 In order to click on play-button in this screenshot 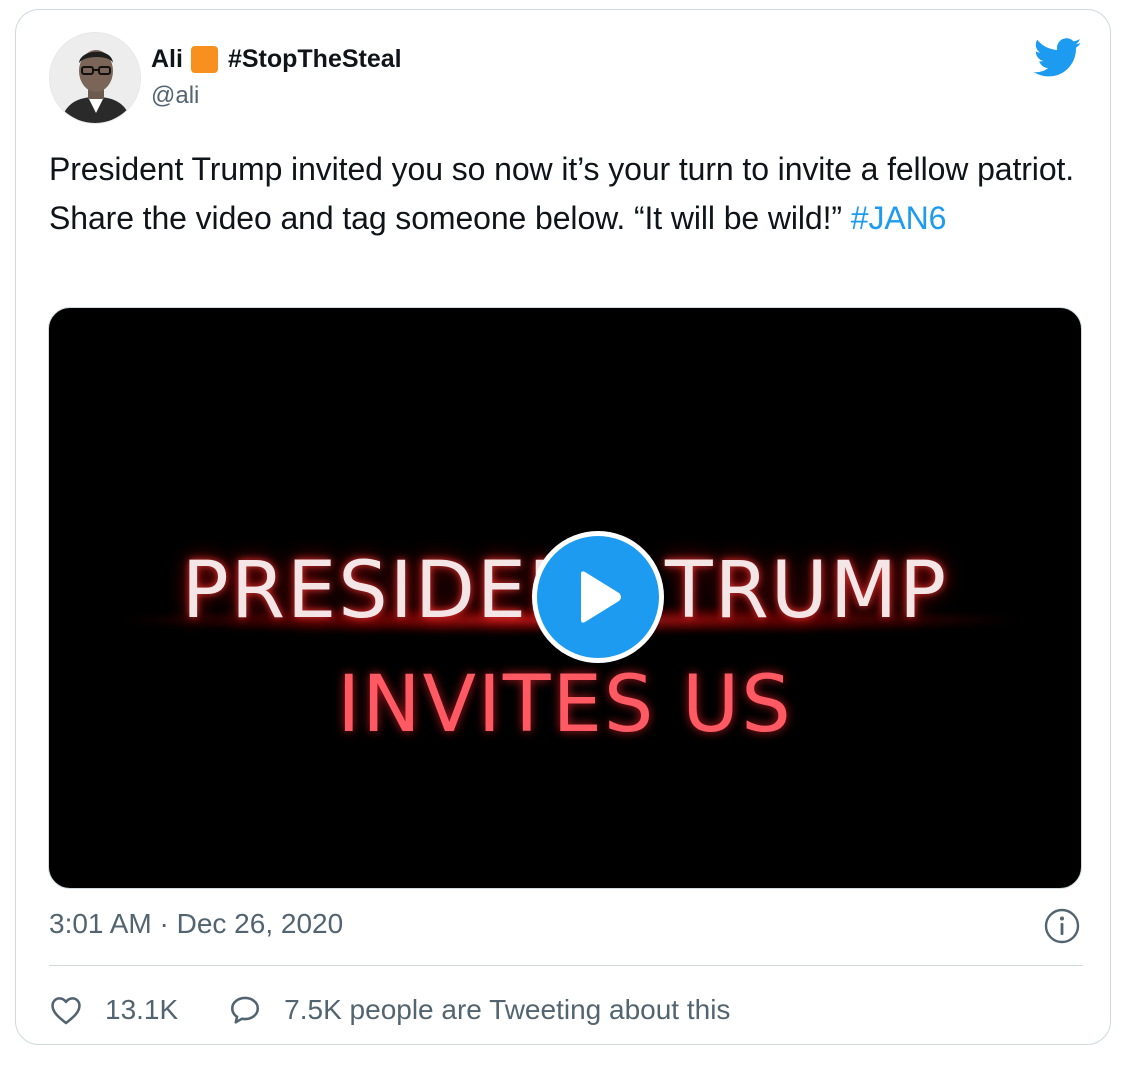, I will do `click(598, 597)`.